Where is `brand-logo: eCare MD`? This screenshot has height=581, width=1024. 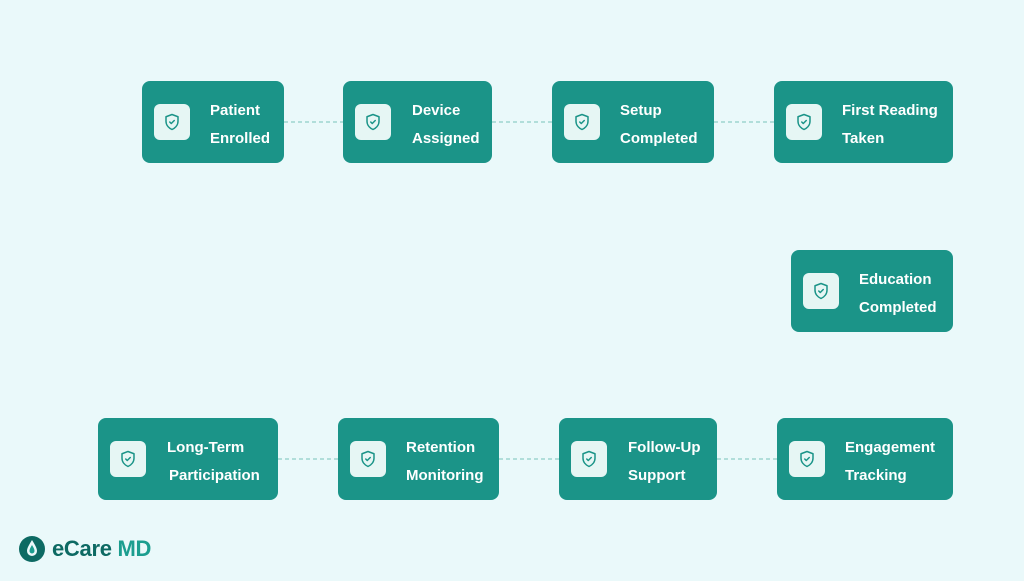
brand-logo: eCare MD is located at coordinates (84, 549).